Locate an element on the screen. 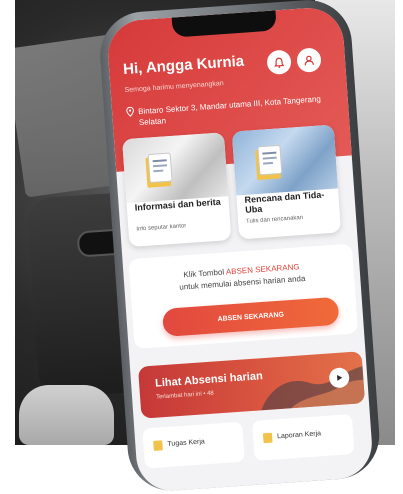  hand is located at coordinates (66, 415).